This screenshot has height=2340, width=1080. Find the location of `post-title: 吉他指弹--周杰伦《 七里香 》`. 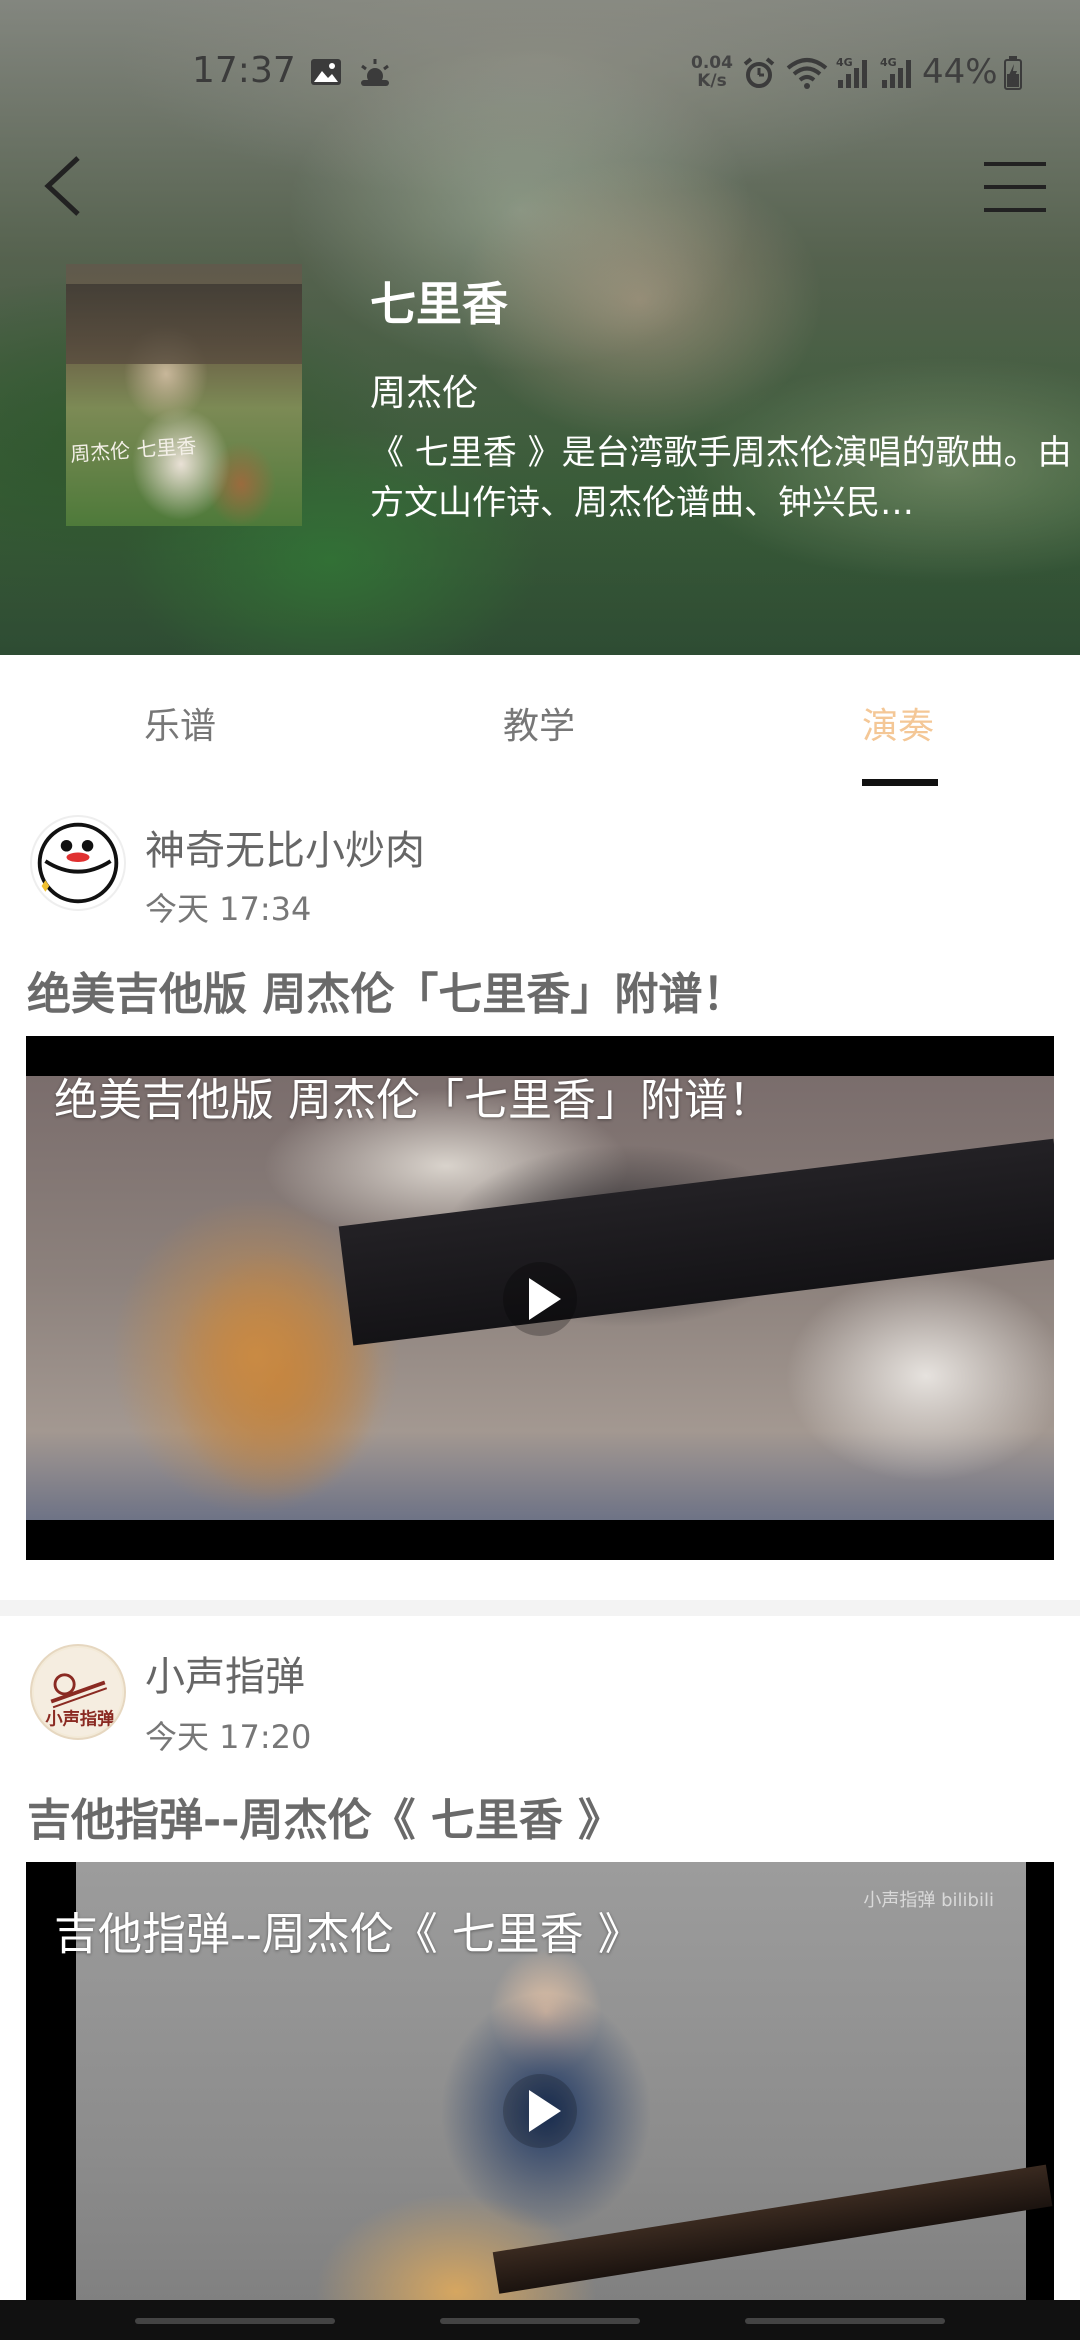

post-title: 吉他指弹--周杰伦《 七里香 》 is located at coordinates (324, 1816).